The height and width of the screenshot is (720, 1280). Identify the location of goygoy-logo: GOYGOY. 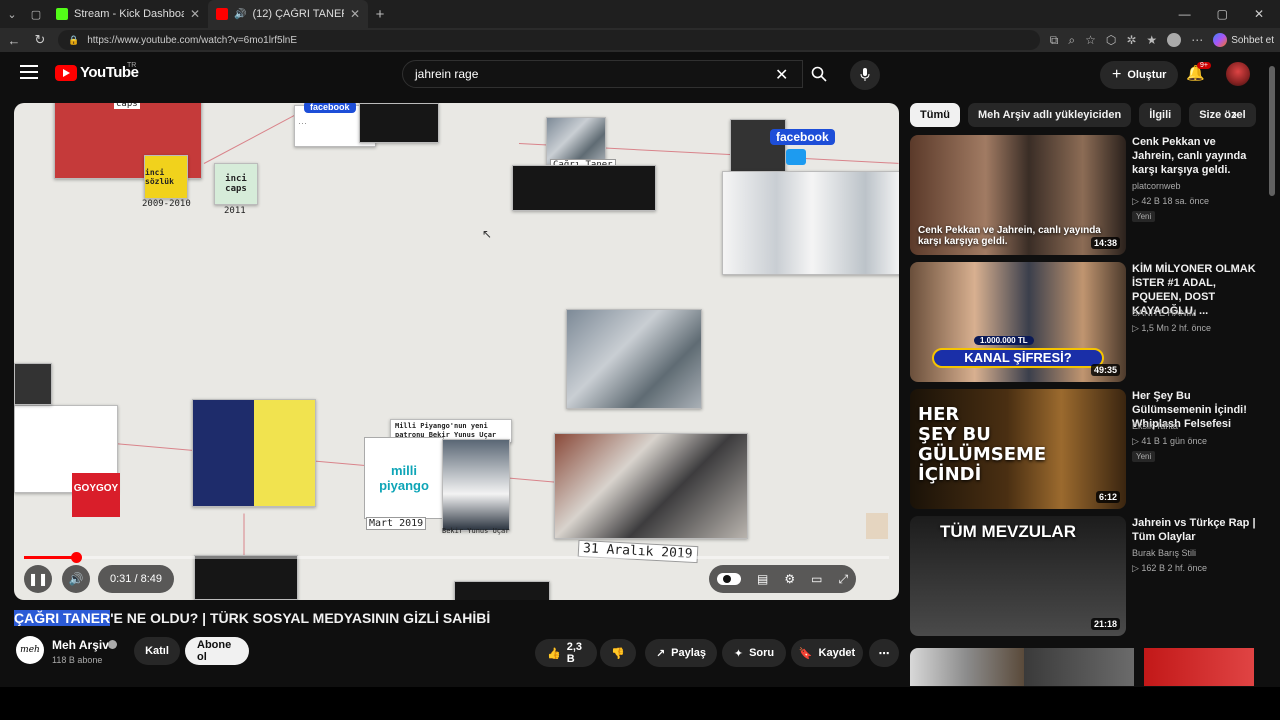
(96, 495).